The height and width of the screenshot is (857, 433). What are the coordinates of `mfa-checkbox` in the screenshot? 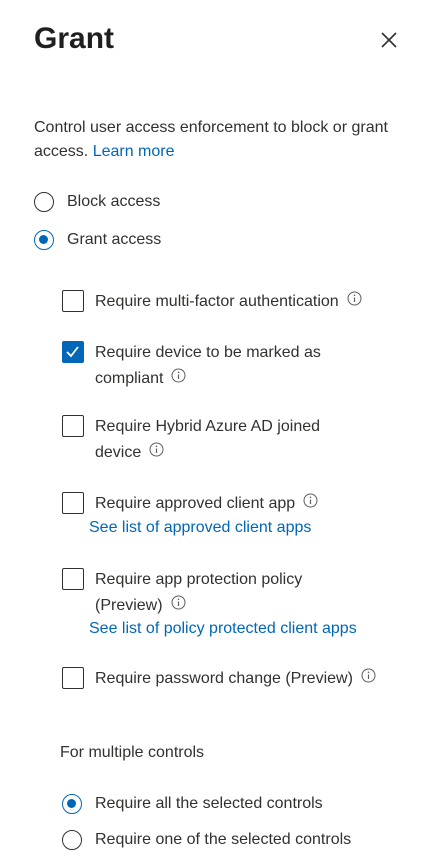 It's located at (73, 301).